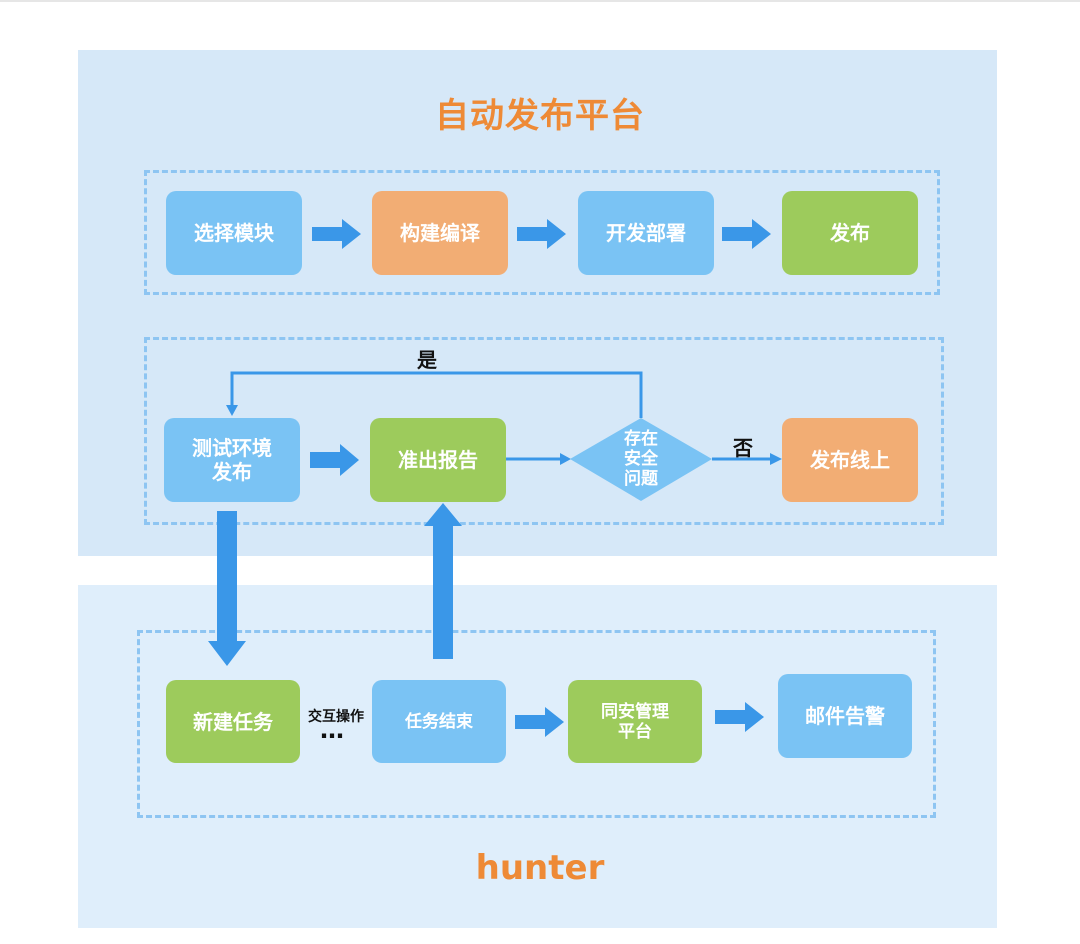  I want to click on new-task-box: 新建任务, so click(233, 721).